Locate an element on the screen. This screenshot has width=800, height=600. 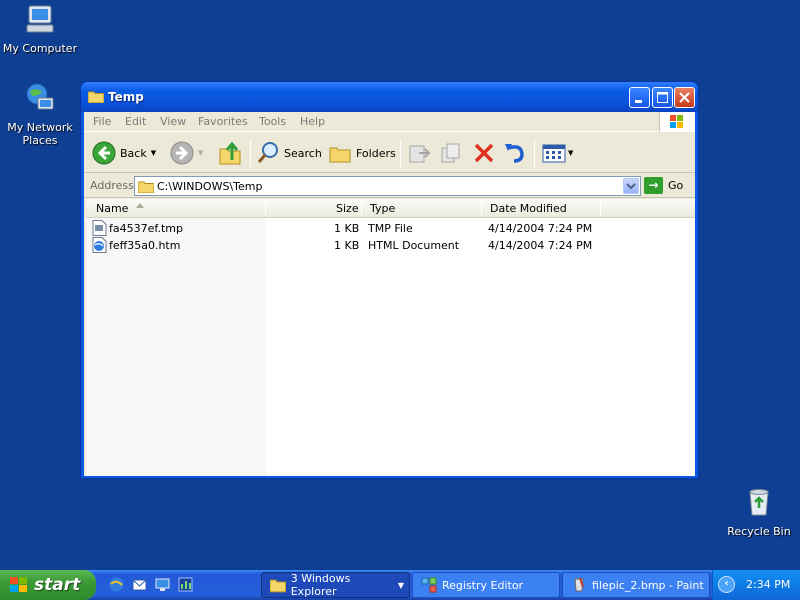
undo-icon is located at coordinates (514, 153).